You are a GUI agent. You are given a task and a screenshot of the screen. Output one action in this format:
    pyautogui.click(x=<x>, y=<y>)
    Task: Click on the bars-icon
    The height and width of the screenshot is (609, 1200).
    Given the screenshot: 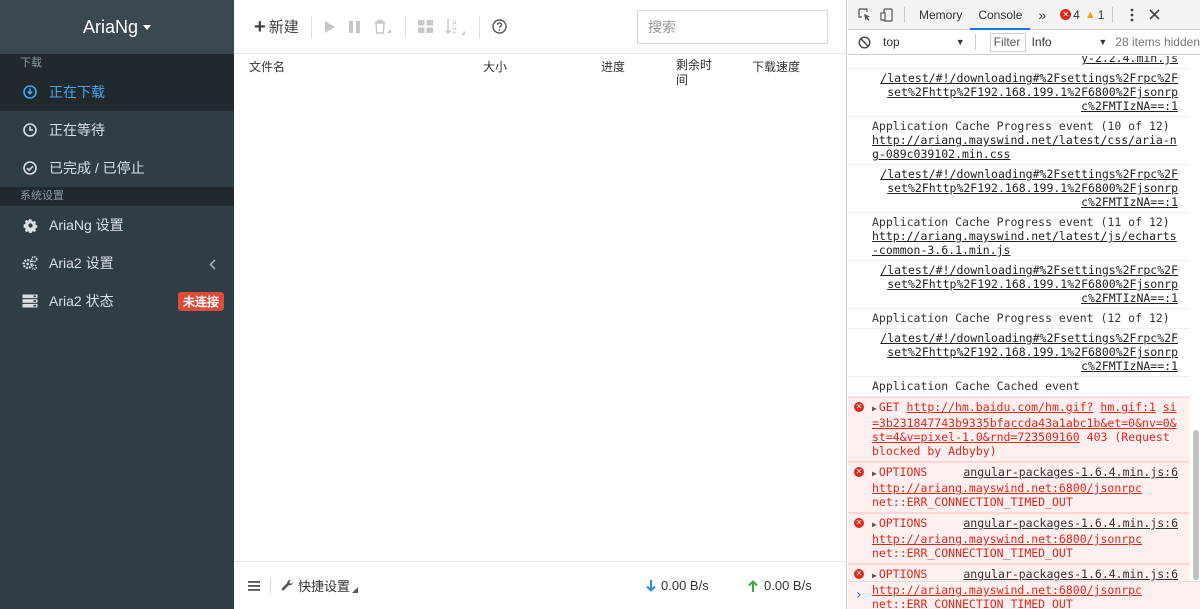 What is the action you would take?
    pyautogui.click(x=254, y=585)
    